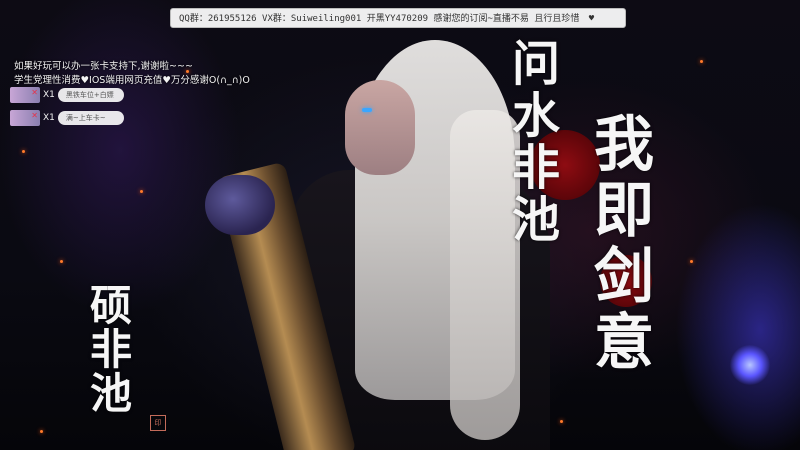 This screenshot has height=450, width=800. Describe the element at coordinates (158, 423) in the screenshot. I see `seal-stamp: 印` at that location.